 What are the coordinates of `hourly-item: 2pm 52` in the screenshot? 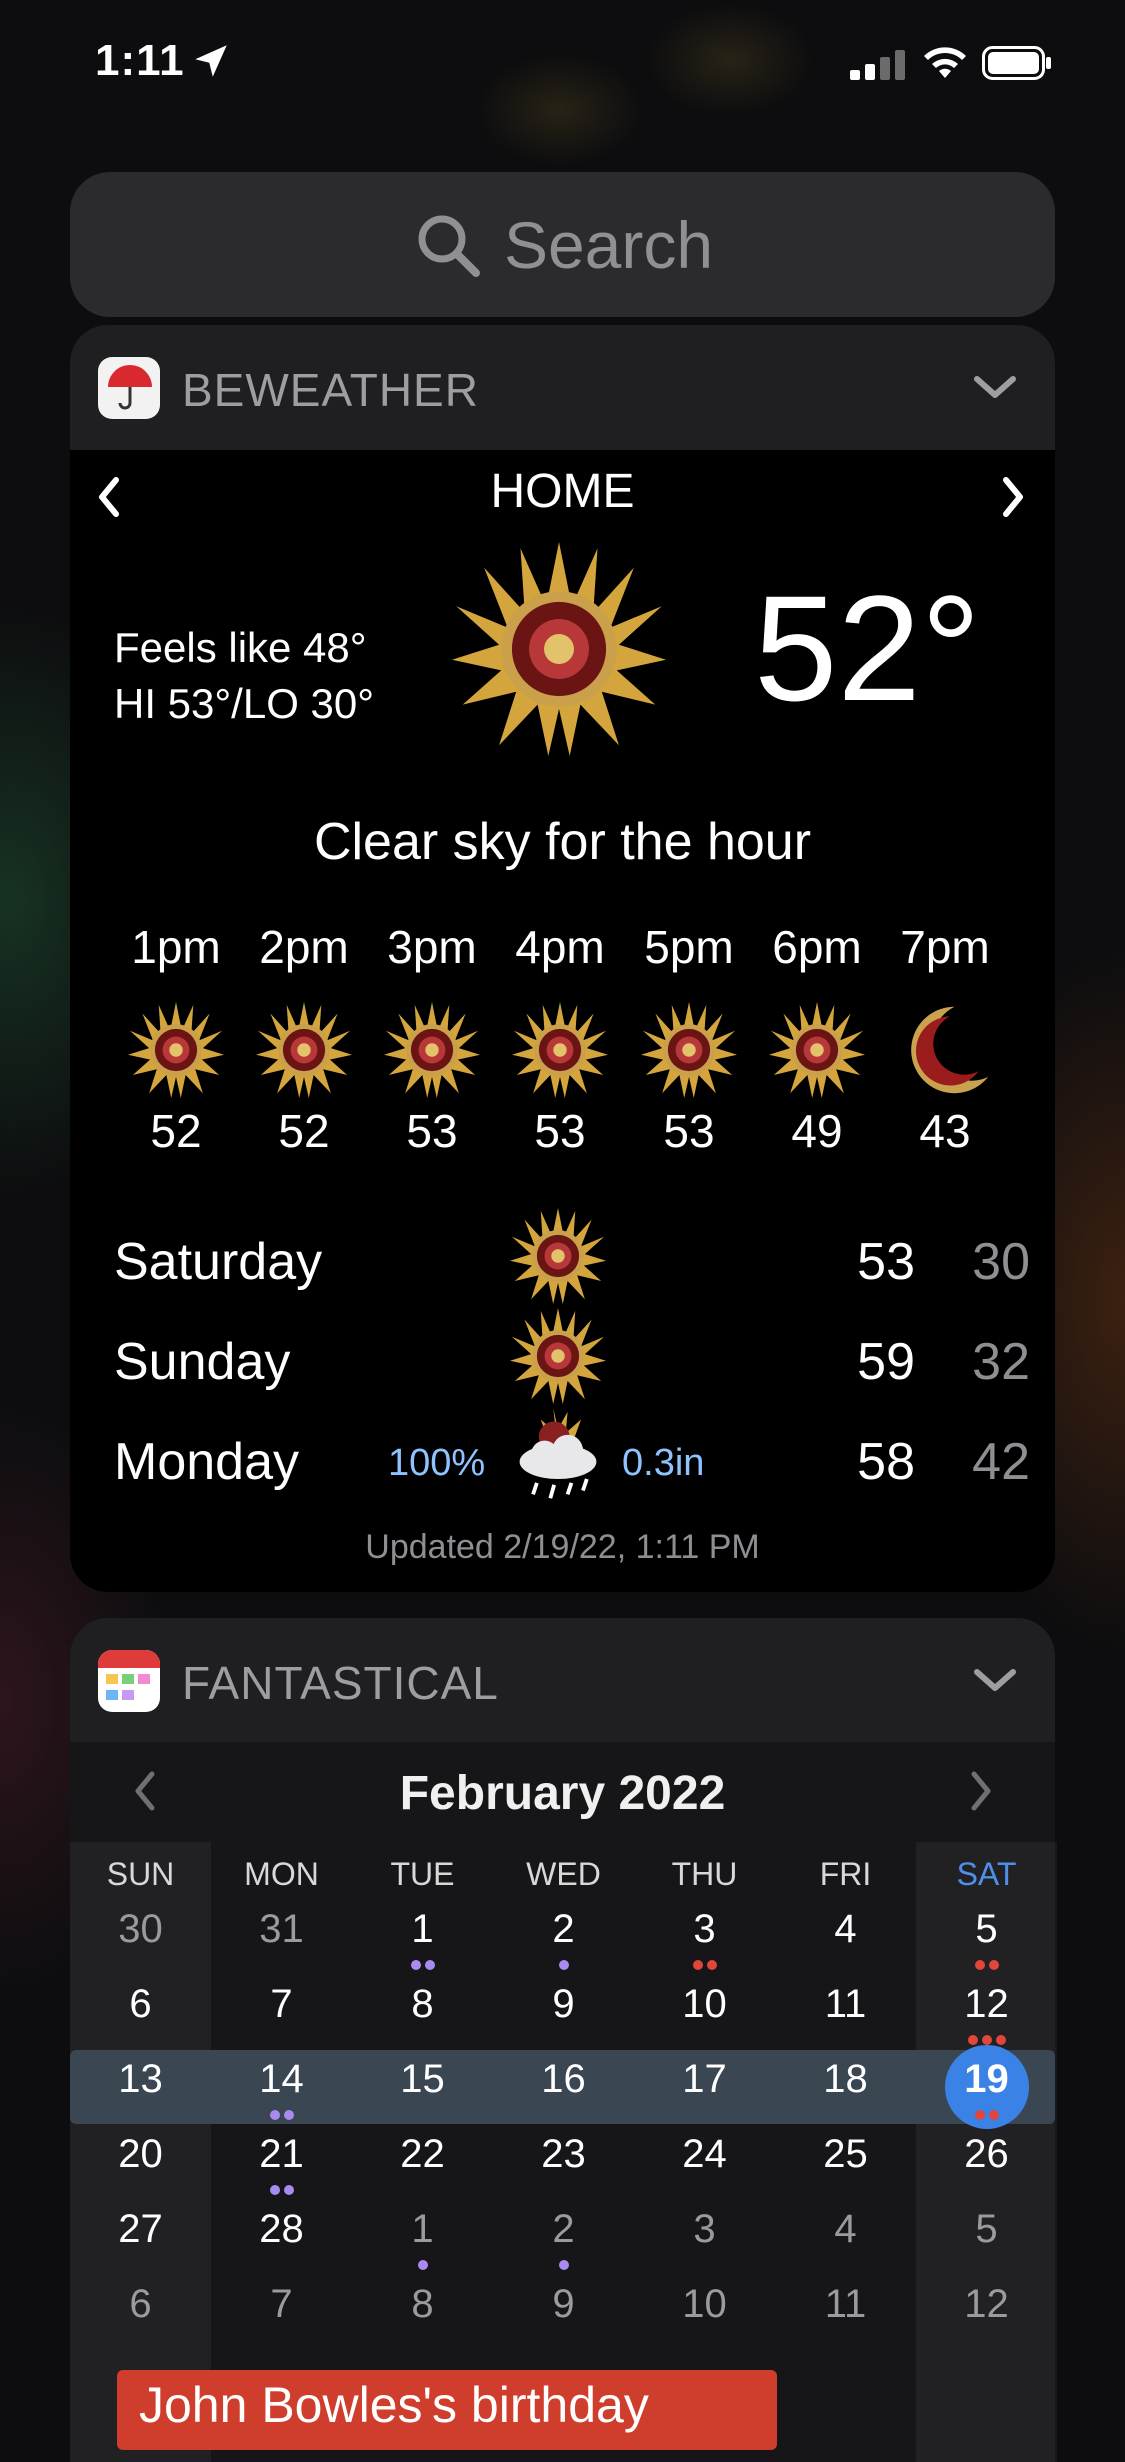 It's located at (304, 1039).